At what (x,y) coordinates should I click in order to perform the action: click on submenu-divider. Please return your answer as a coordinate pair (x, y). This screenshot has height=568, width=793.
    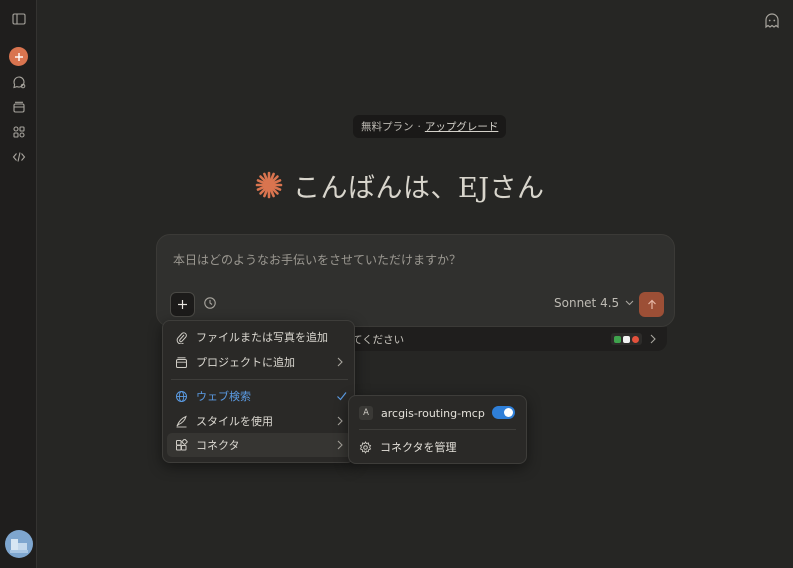
    Looking at the image, I should click on (437, 429).